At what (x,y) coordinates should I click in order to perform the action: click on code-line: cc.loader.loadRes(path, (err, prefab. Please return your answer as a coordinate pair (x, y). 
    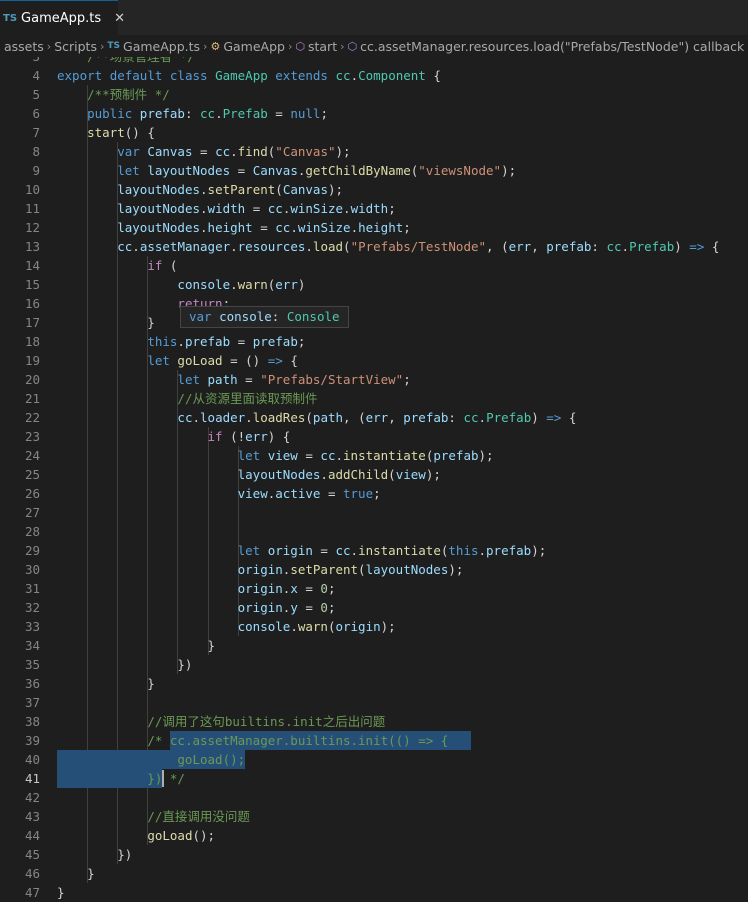
    Looking at the image, I should click on (316, 417).